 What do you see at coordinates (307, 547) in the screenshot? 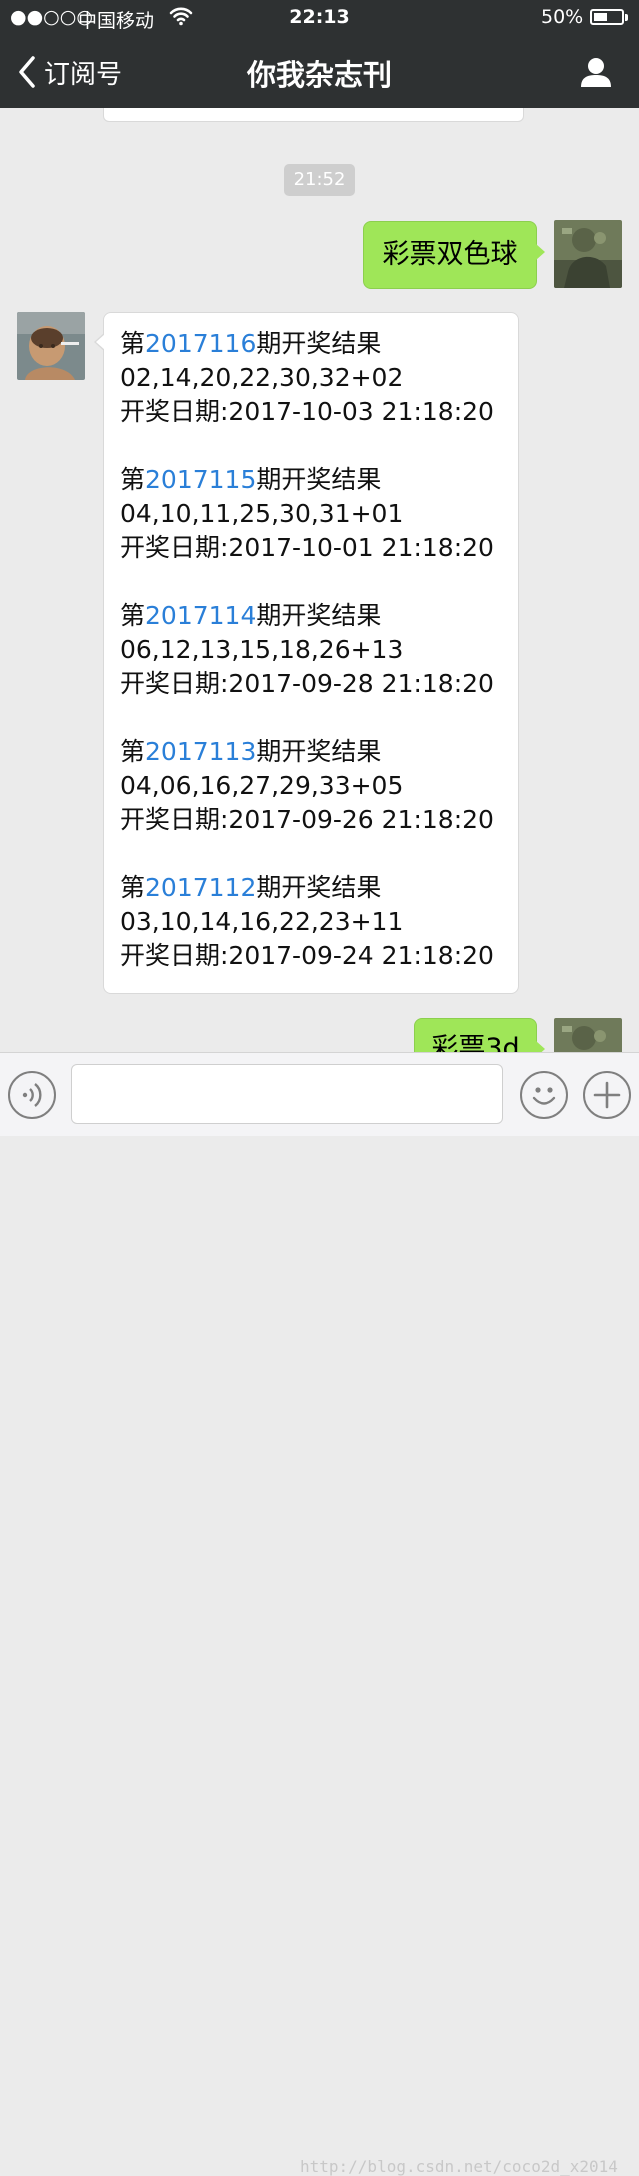
I see `draw-date: 开奖日期:2017-10-01 21:18:20` at bounding box center [307, 547].